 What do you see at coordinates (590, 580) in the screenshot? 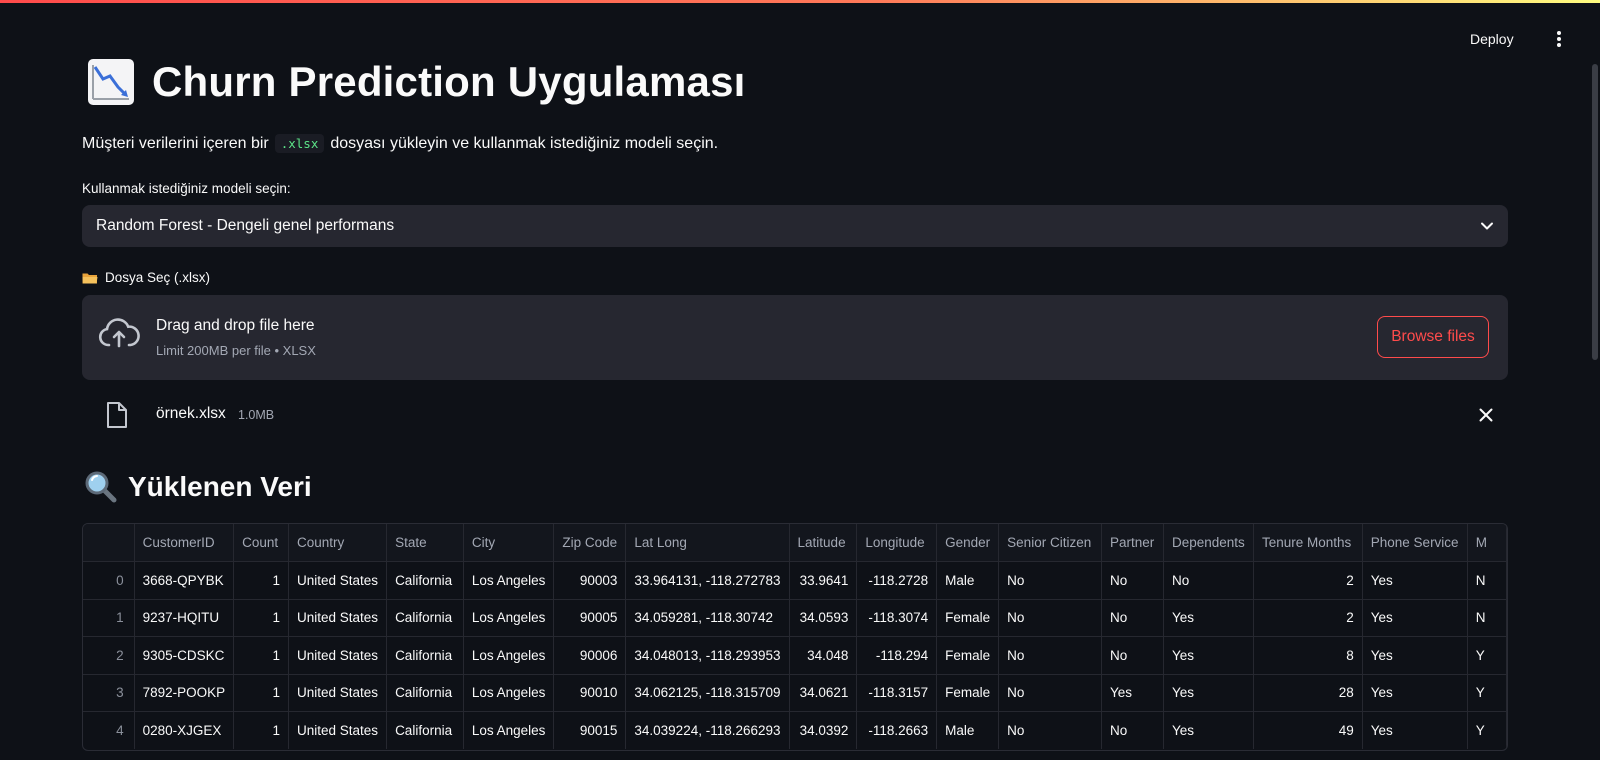
I see `table-cell: 90003` at bounding box center [590, 580].